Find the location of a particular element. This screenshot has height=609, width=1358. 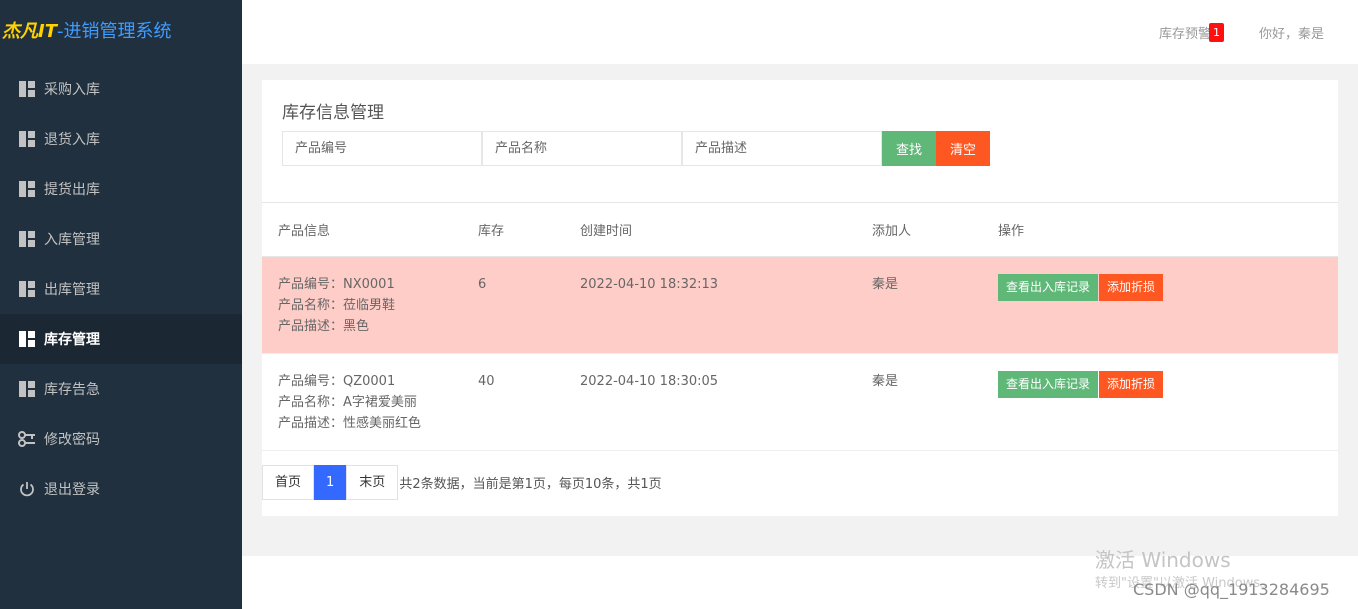

product-info-cell: 产品编号：NX0001 产品名称：莅临男鞋 产品描述：黑色 is located at coordinates (362, 305).